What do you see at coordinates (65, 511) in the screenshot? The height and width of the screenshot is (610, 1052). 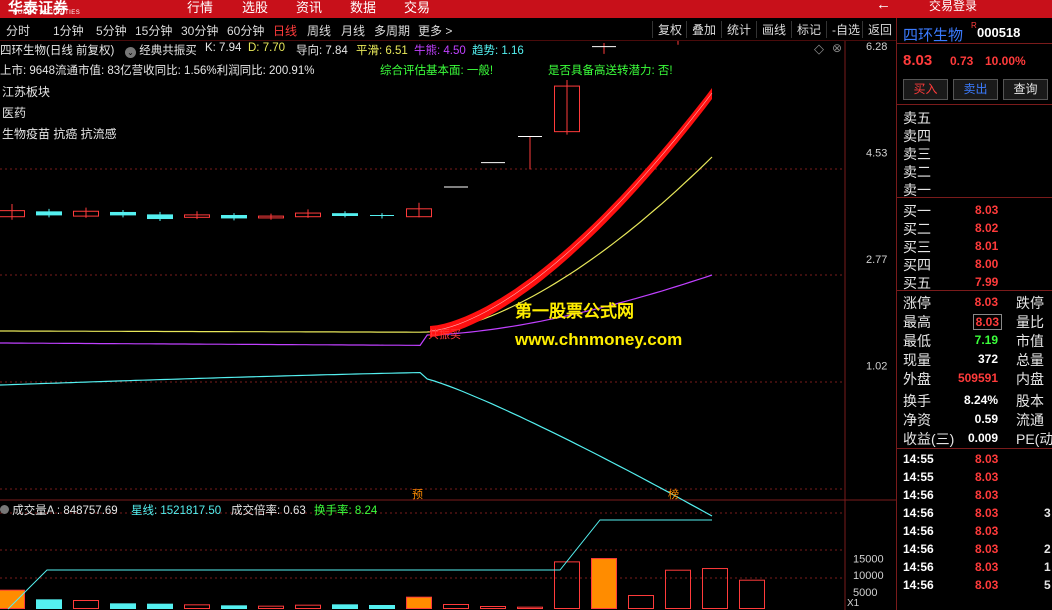 I see `volume-value: 成交量A : 848757.69` at bounding box center [65, 511].